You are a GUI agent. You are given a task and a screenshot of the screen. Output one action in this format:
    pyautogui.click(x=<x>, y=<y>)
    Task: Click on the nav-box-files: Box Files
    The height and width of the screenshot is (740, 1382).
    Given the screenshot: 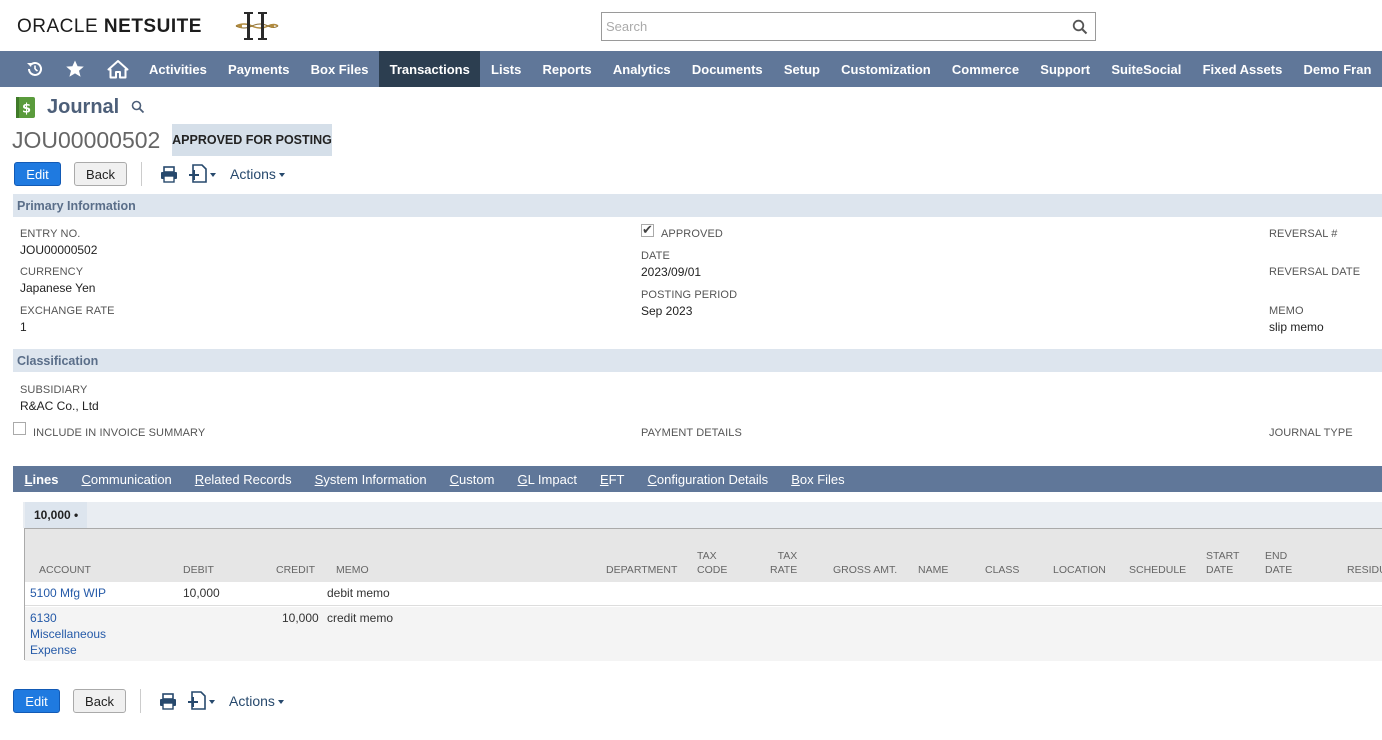 What is the action you would take?
    pyautogui.click(x=339, y=69)
    